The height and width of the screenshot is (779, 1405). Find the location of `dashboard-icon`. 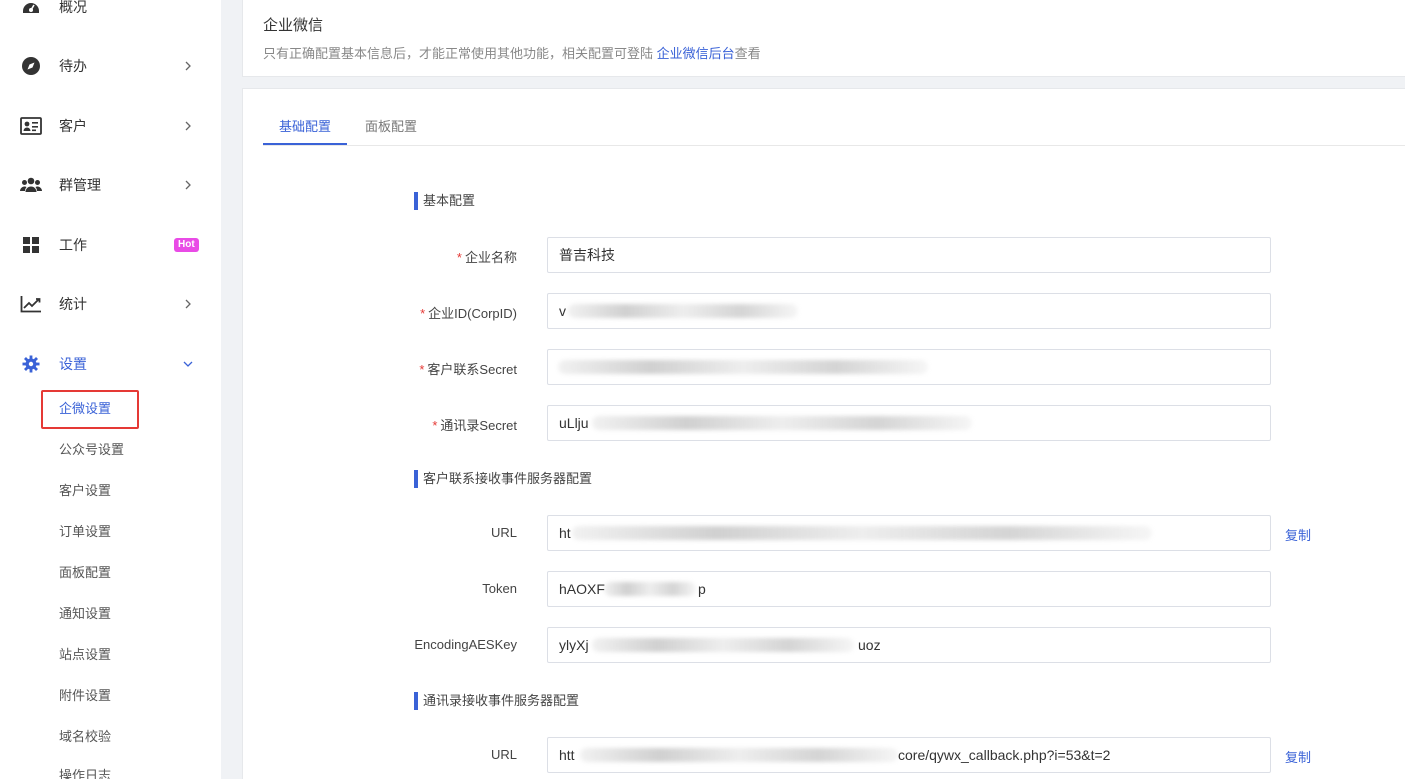

dashboard-icon is located at coordinates (31, 9).